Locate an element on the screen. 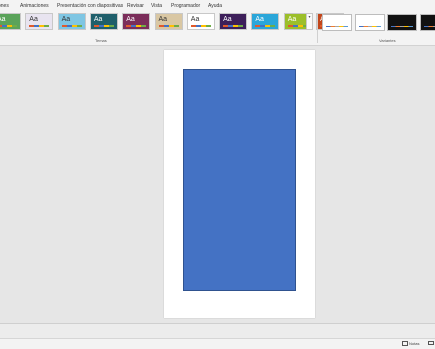 Image resolution: width=435 pixels, height=349 pixels. normal-view-icon is located at coordinates (431, 343).